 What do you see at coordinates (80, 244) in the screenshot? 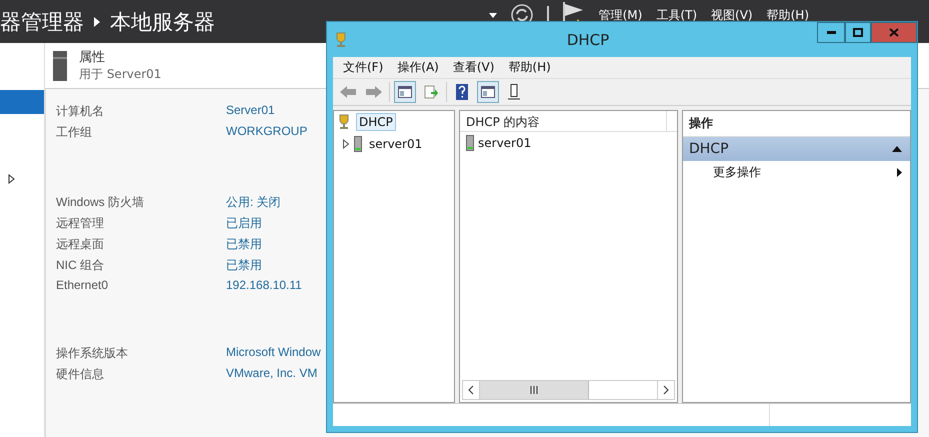
I see `property-label: 远程桌面` at bounding box center [80, 244].